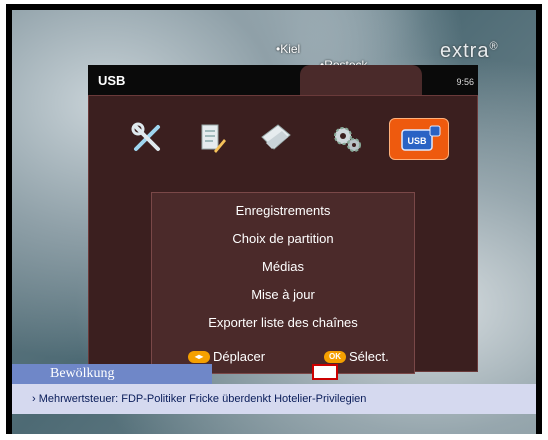  I want to click on ok-key-label: OK, so click(335, 356).